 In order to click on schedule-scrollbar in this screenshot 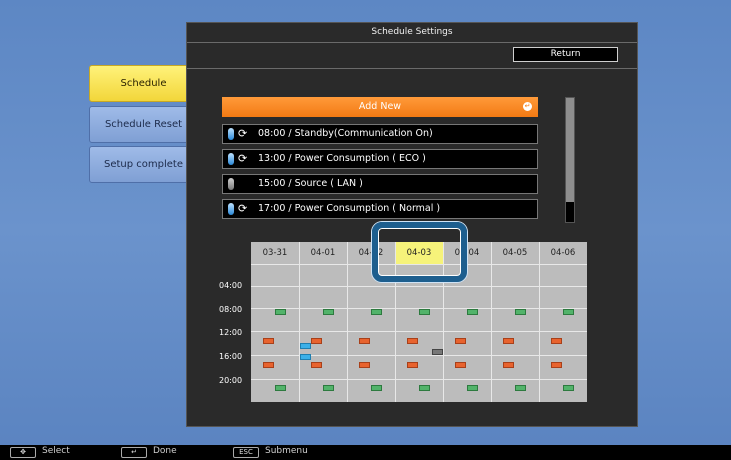, I will do `click(570, 160)`.